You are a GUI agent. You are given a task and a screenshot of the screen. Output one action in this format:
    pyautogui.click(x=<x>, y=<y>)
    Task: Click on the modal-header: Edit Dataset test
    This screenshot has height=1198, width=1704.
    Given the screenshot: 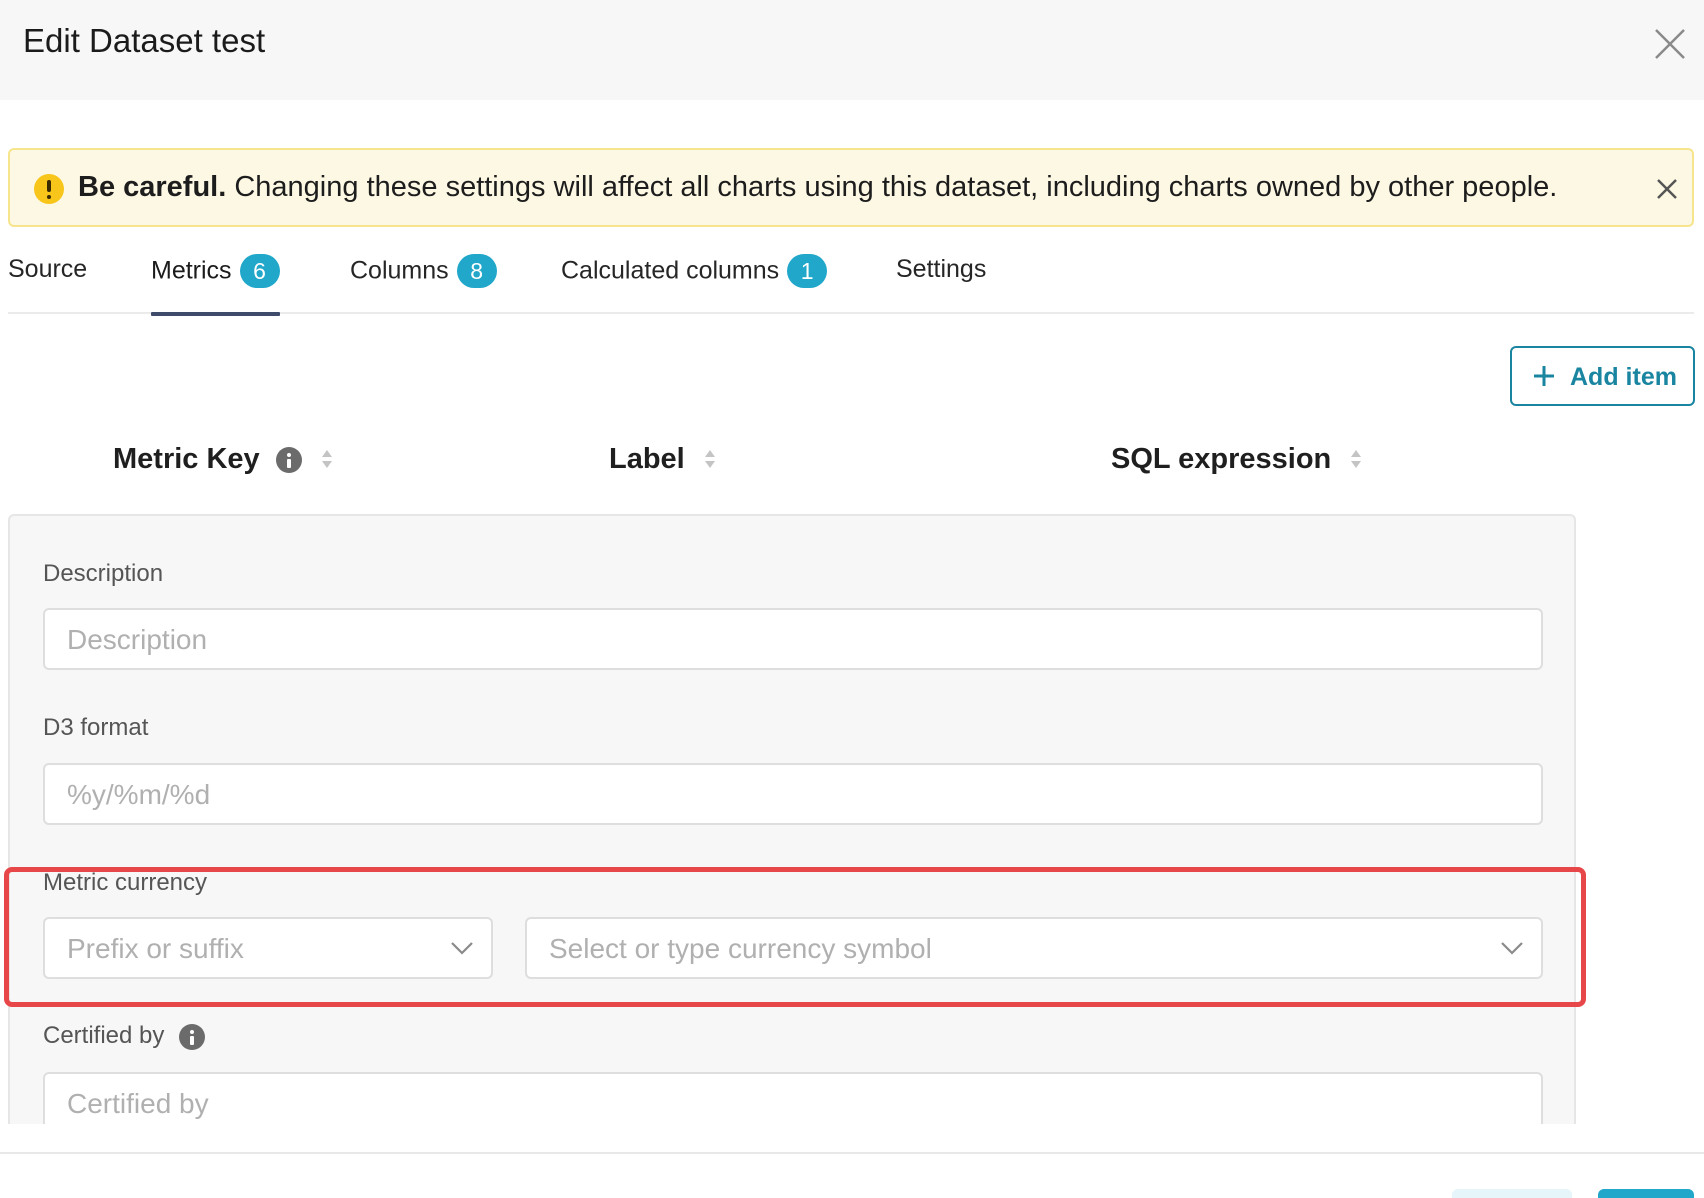 What is the action you would take?
    pyautogui.click(x=852, y=50)
    